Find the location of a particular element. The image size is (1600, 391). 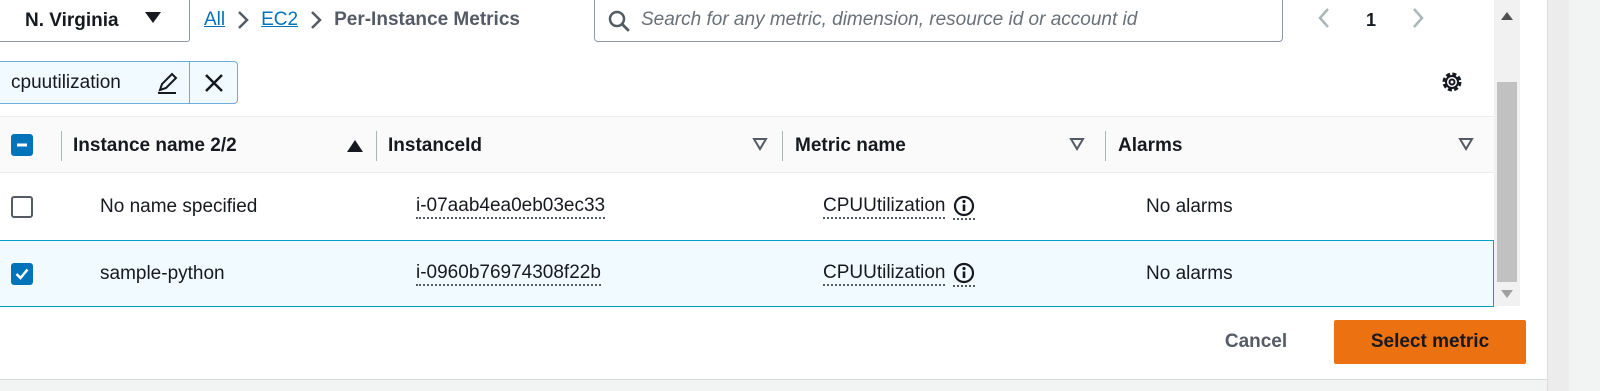

breadcrumb-all: All is located at coordinates (214, 20).